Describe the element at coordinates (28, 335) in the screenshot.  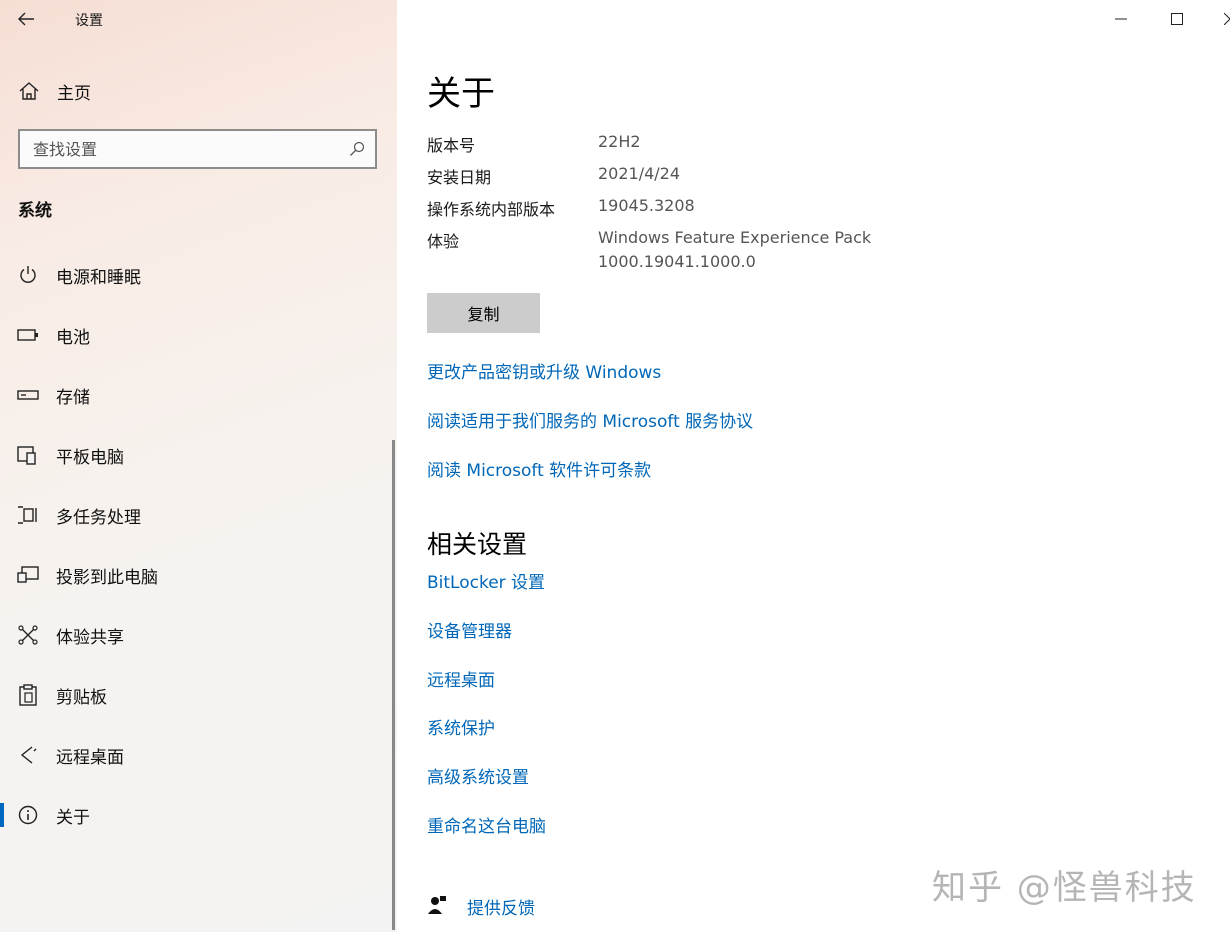
I see `battery-icon` at that location.